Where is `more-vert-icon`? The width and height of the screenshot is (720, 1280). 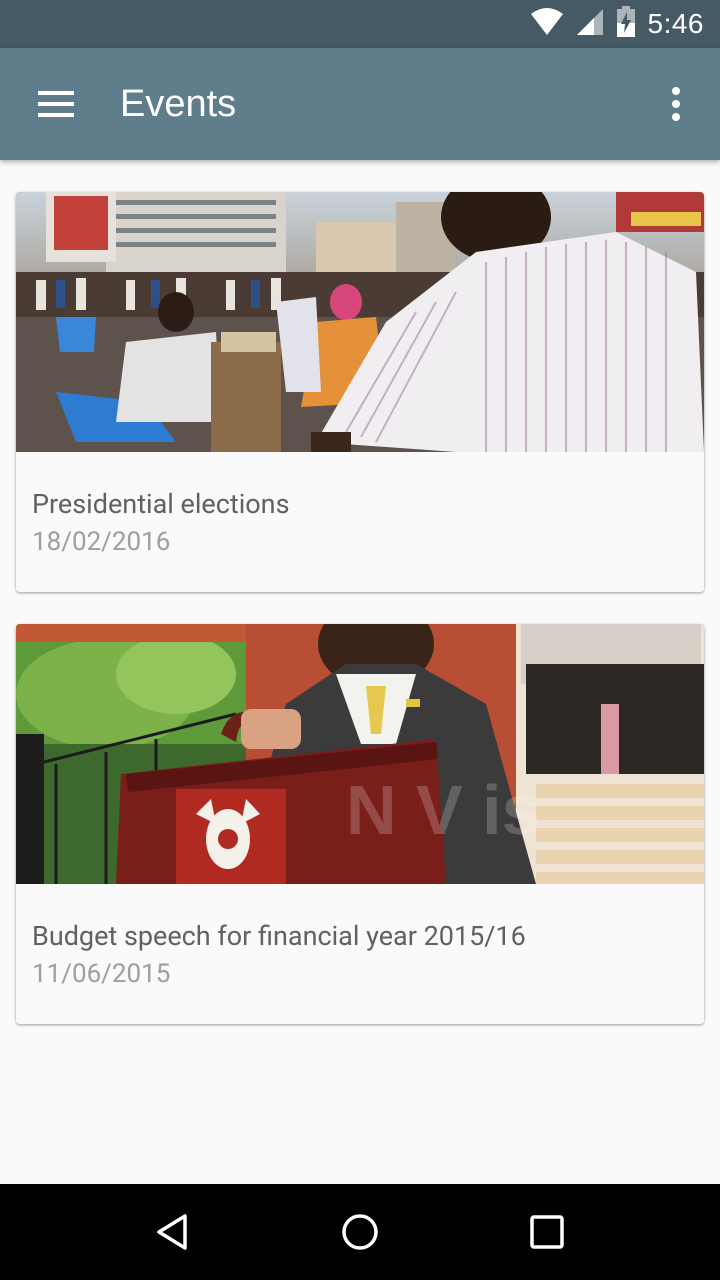 more-vert-icon is located at coordinates (676, 104).